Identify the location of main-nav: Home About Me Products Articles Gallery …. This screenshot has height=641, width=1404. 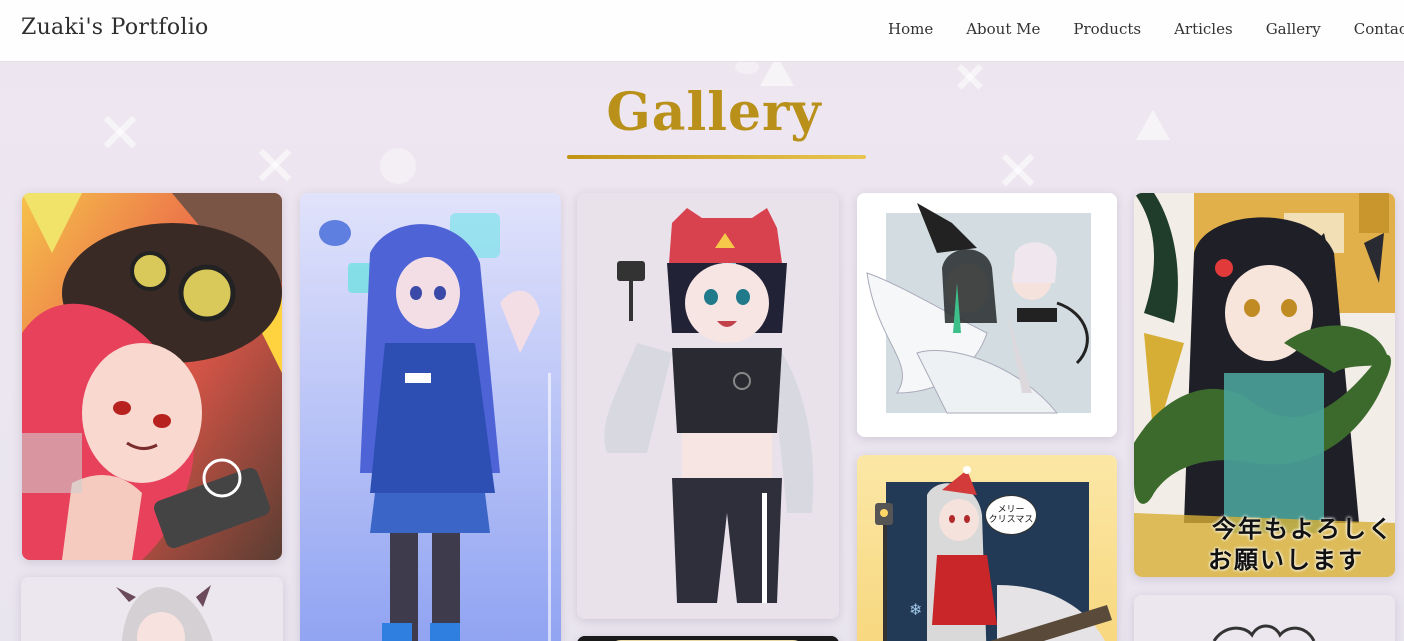
(1146, 29).